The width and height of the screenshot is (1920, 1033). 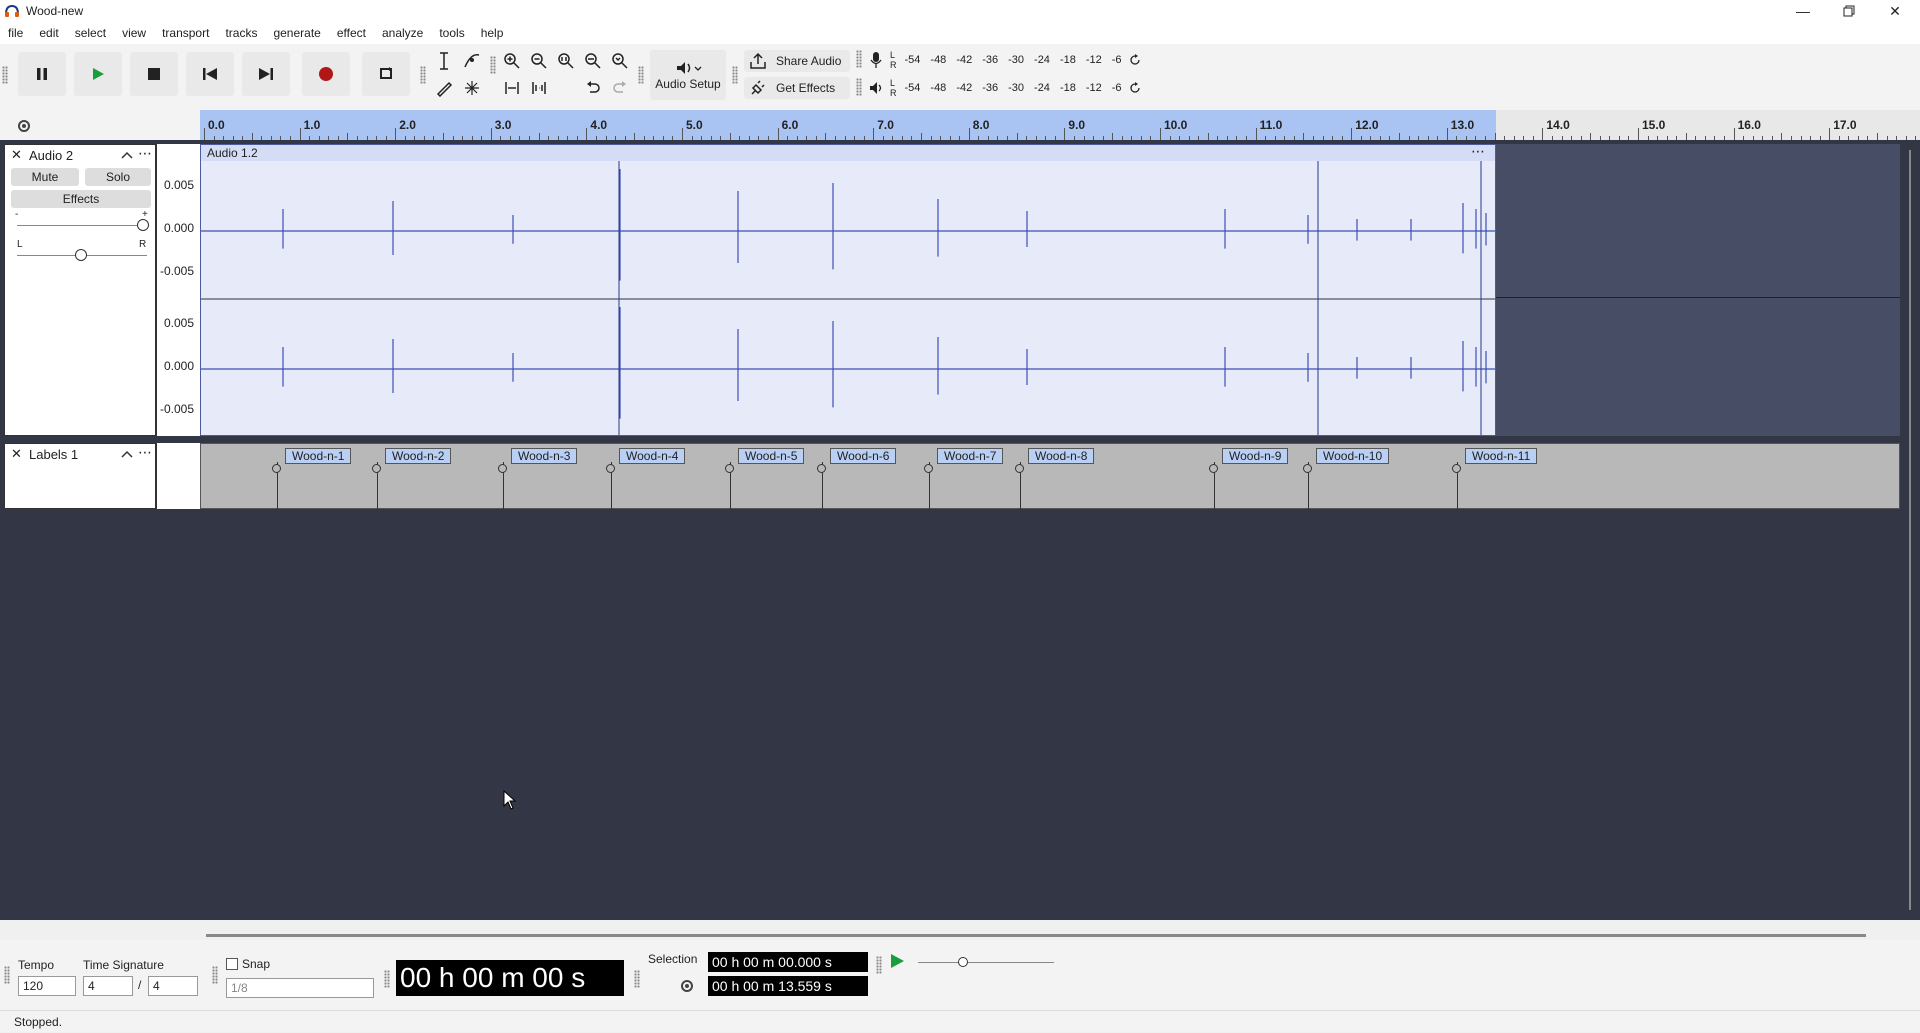 What do you see at coordinates (688, 75) in the screenshot?
I see `audio-setup-button: Audio Setup` at bounding box center [688, 75].